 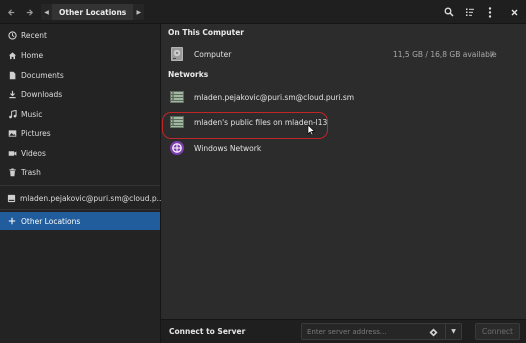 What do you see at coordinates (433, 332) in the screenshot?
I see `server-address-icon` at bounding box center [433, 332].